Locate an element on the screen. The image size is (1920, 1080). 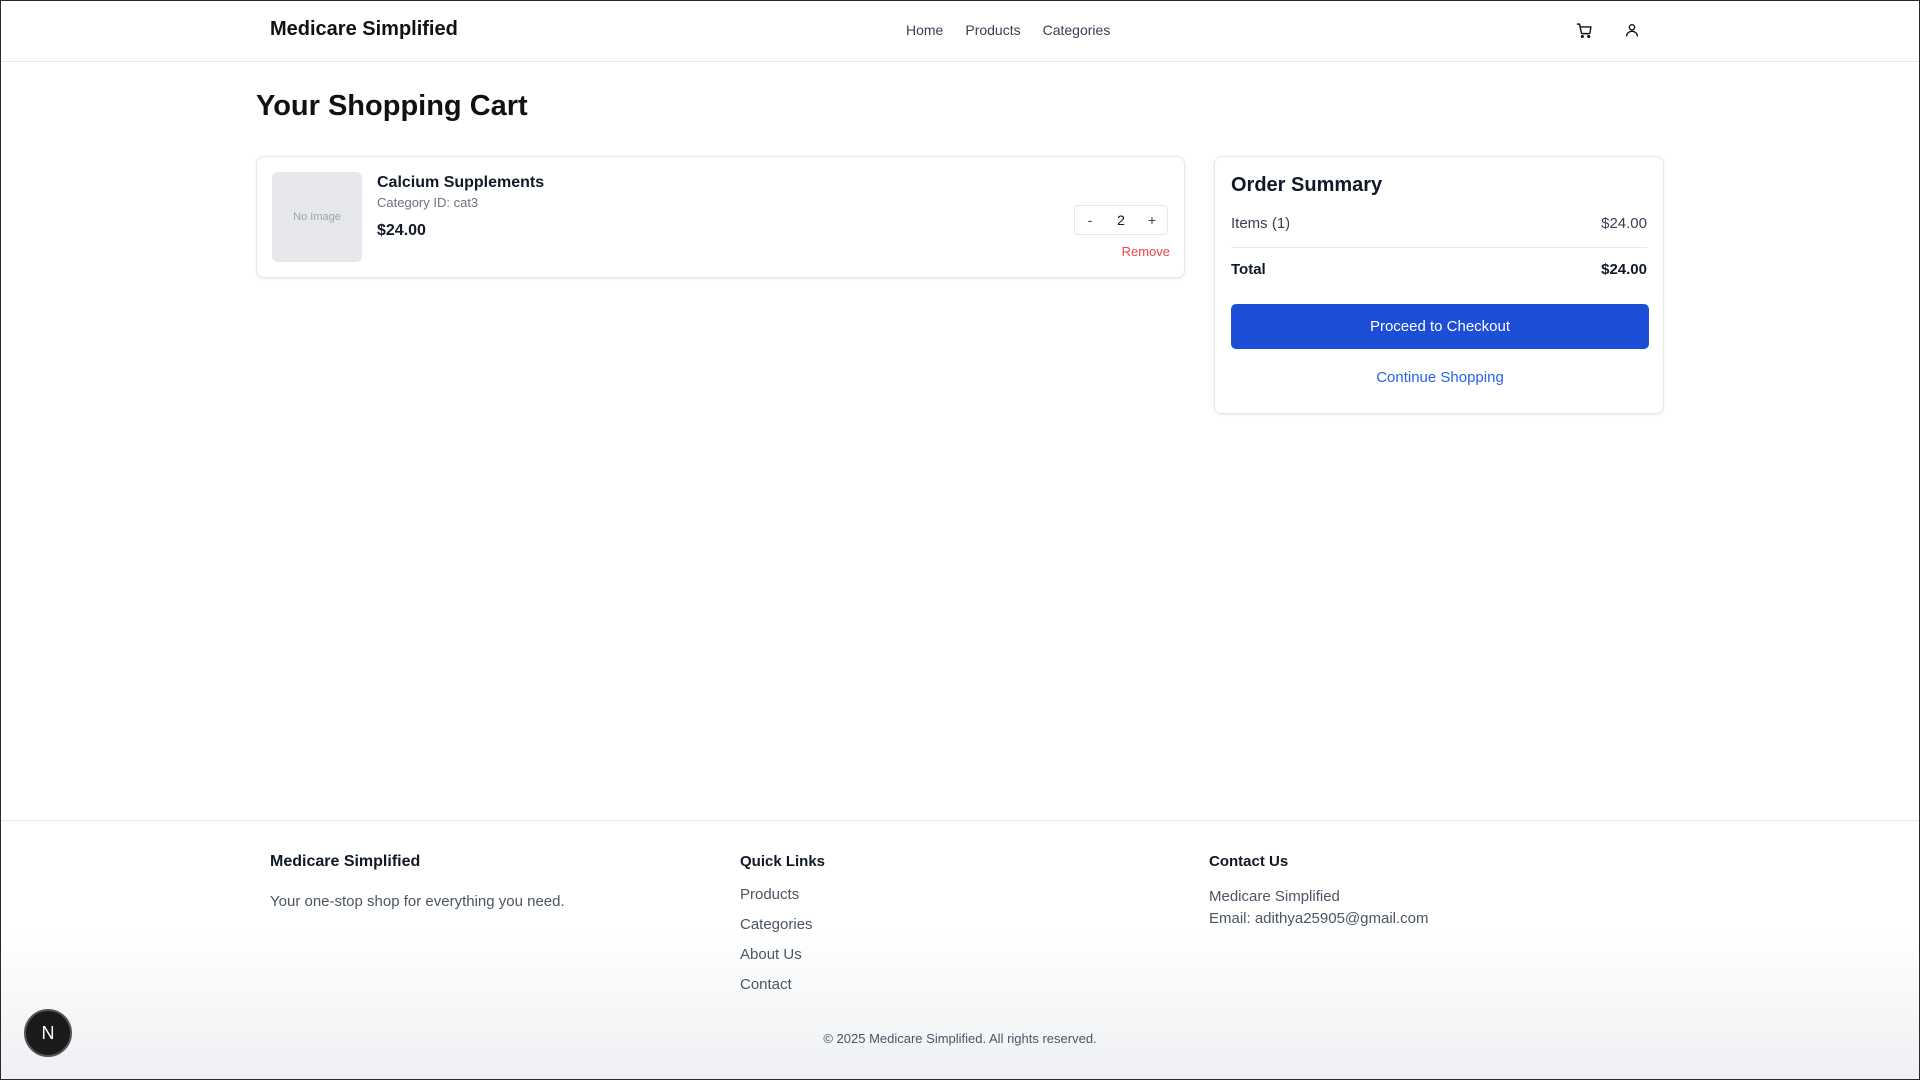
decrement-button: - is located at coordinates (1090, 220).